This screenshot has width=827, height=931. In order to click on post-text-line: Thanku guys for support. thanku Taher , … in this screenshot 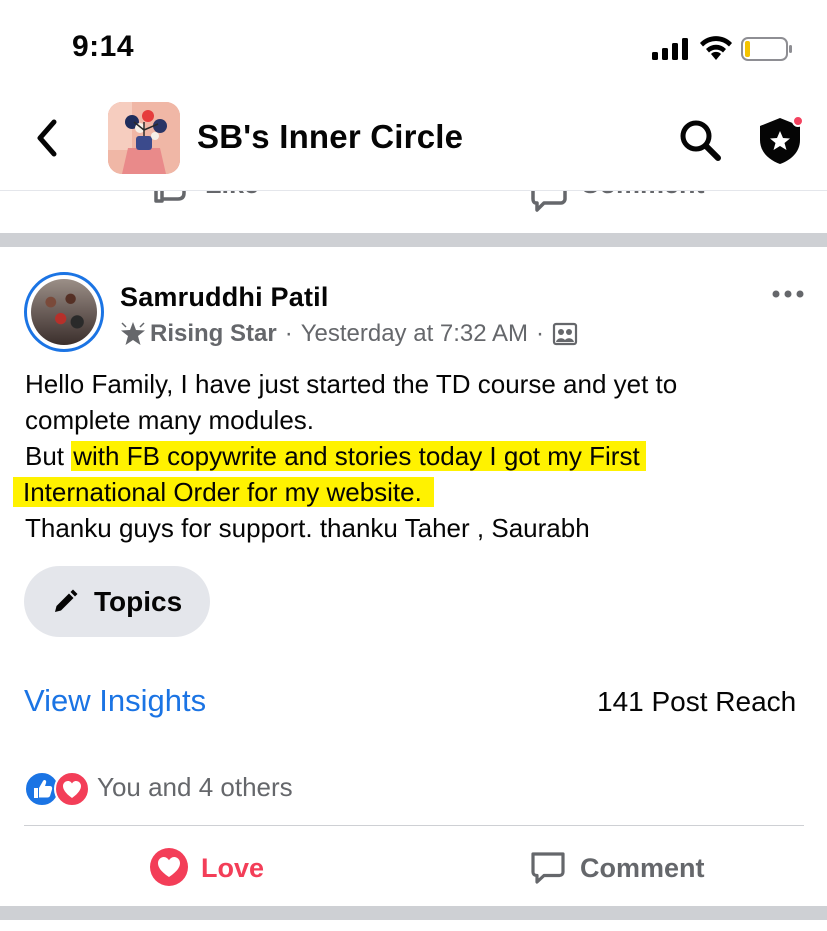, I will do `click(307, 528)`.